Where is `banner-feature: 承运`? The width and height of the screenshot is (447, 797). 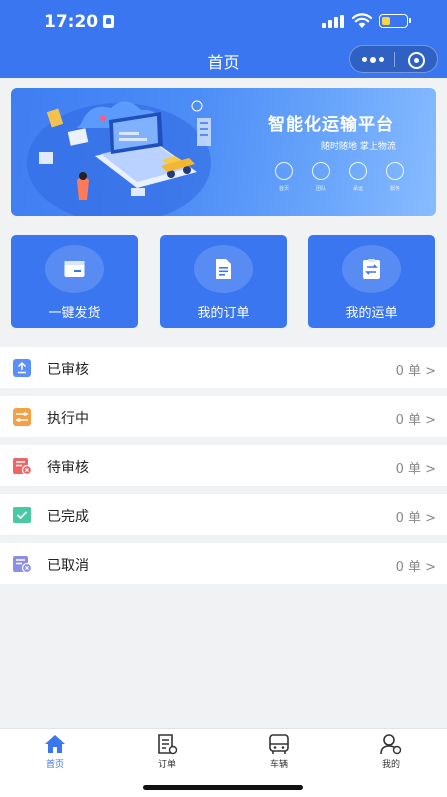 banner-feature: 承运 is located at coordinates (358, 177).